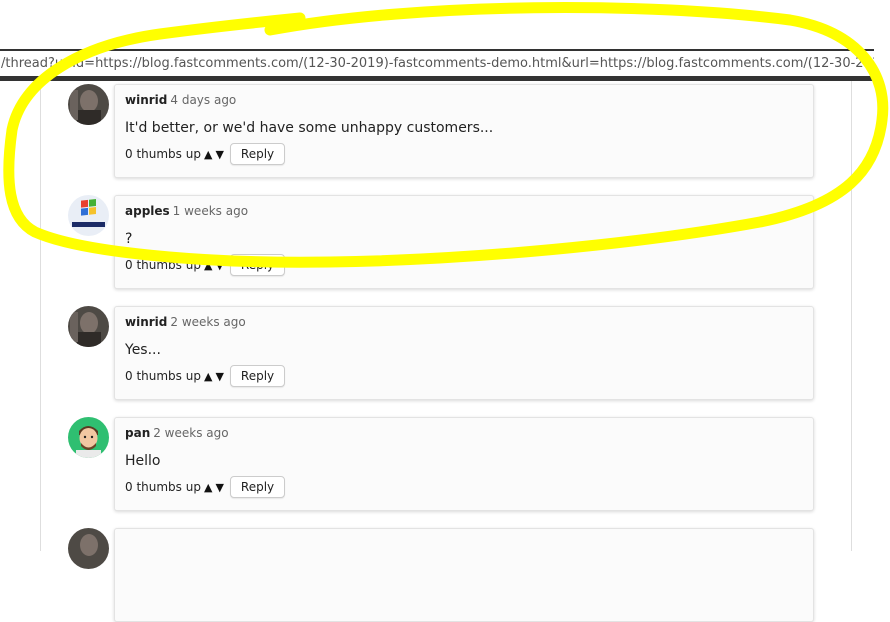  Describe the element at coordinates (203, 100) in the screenshot. I see `comment-date: 4 days ago` at that location.